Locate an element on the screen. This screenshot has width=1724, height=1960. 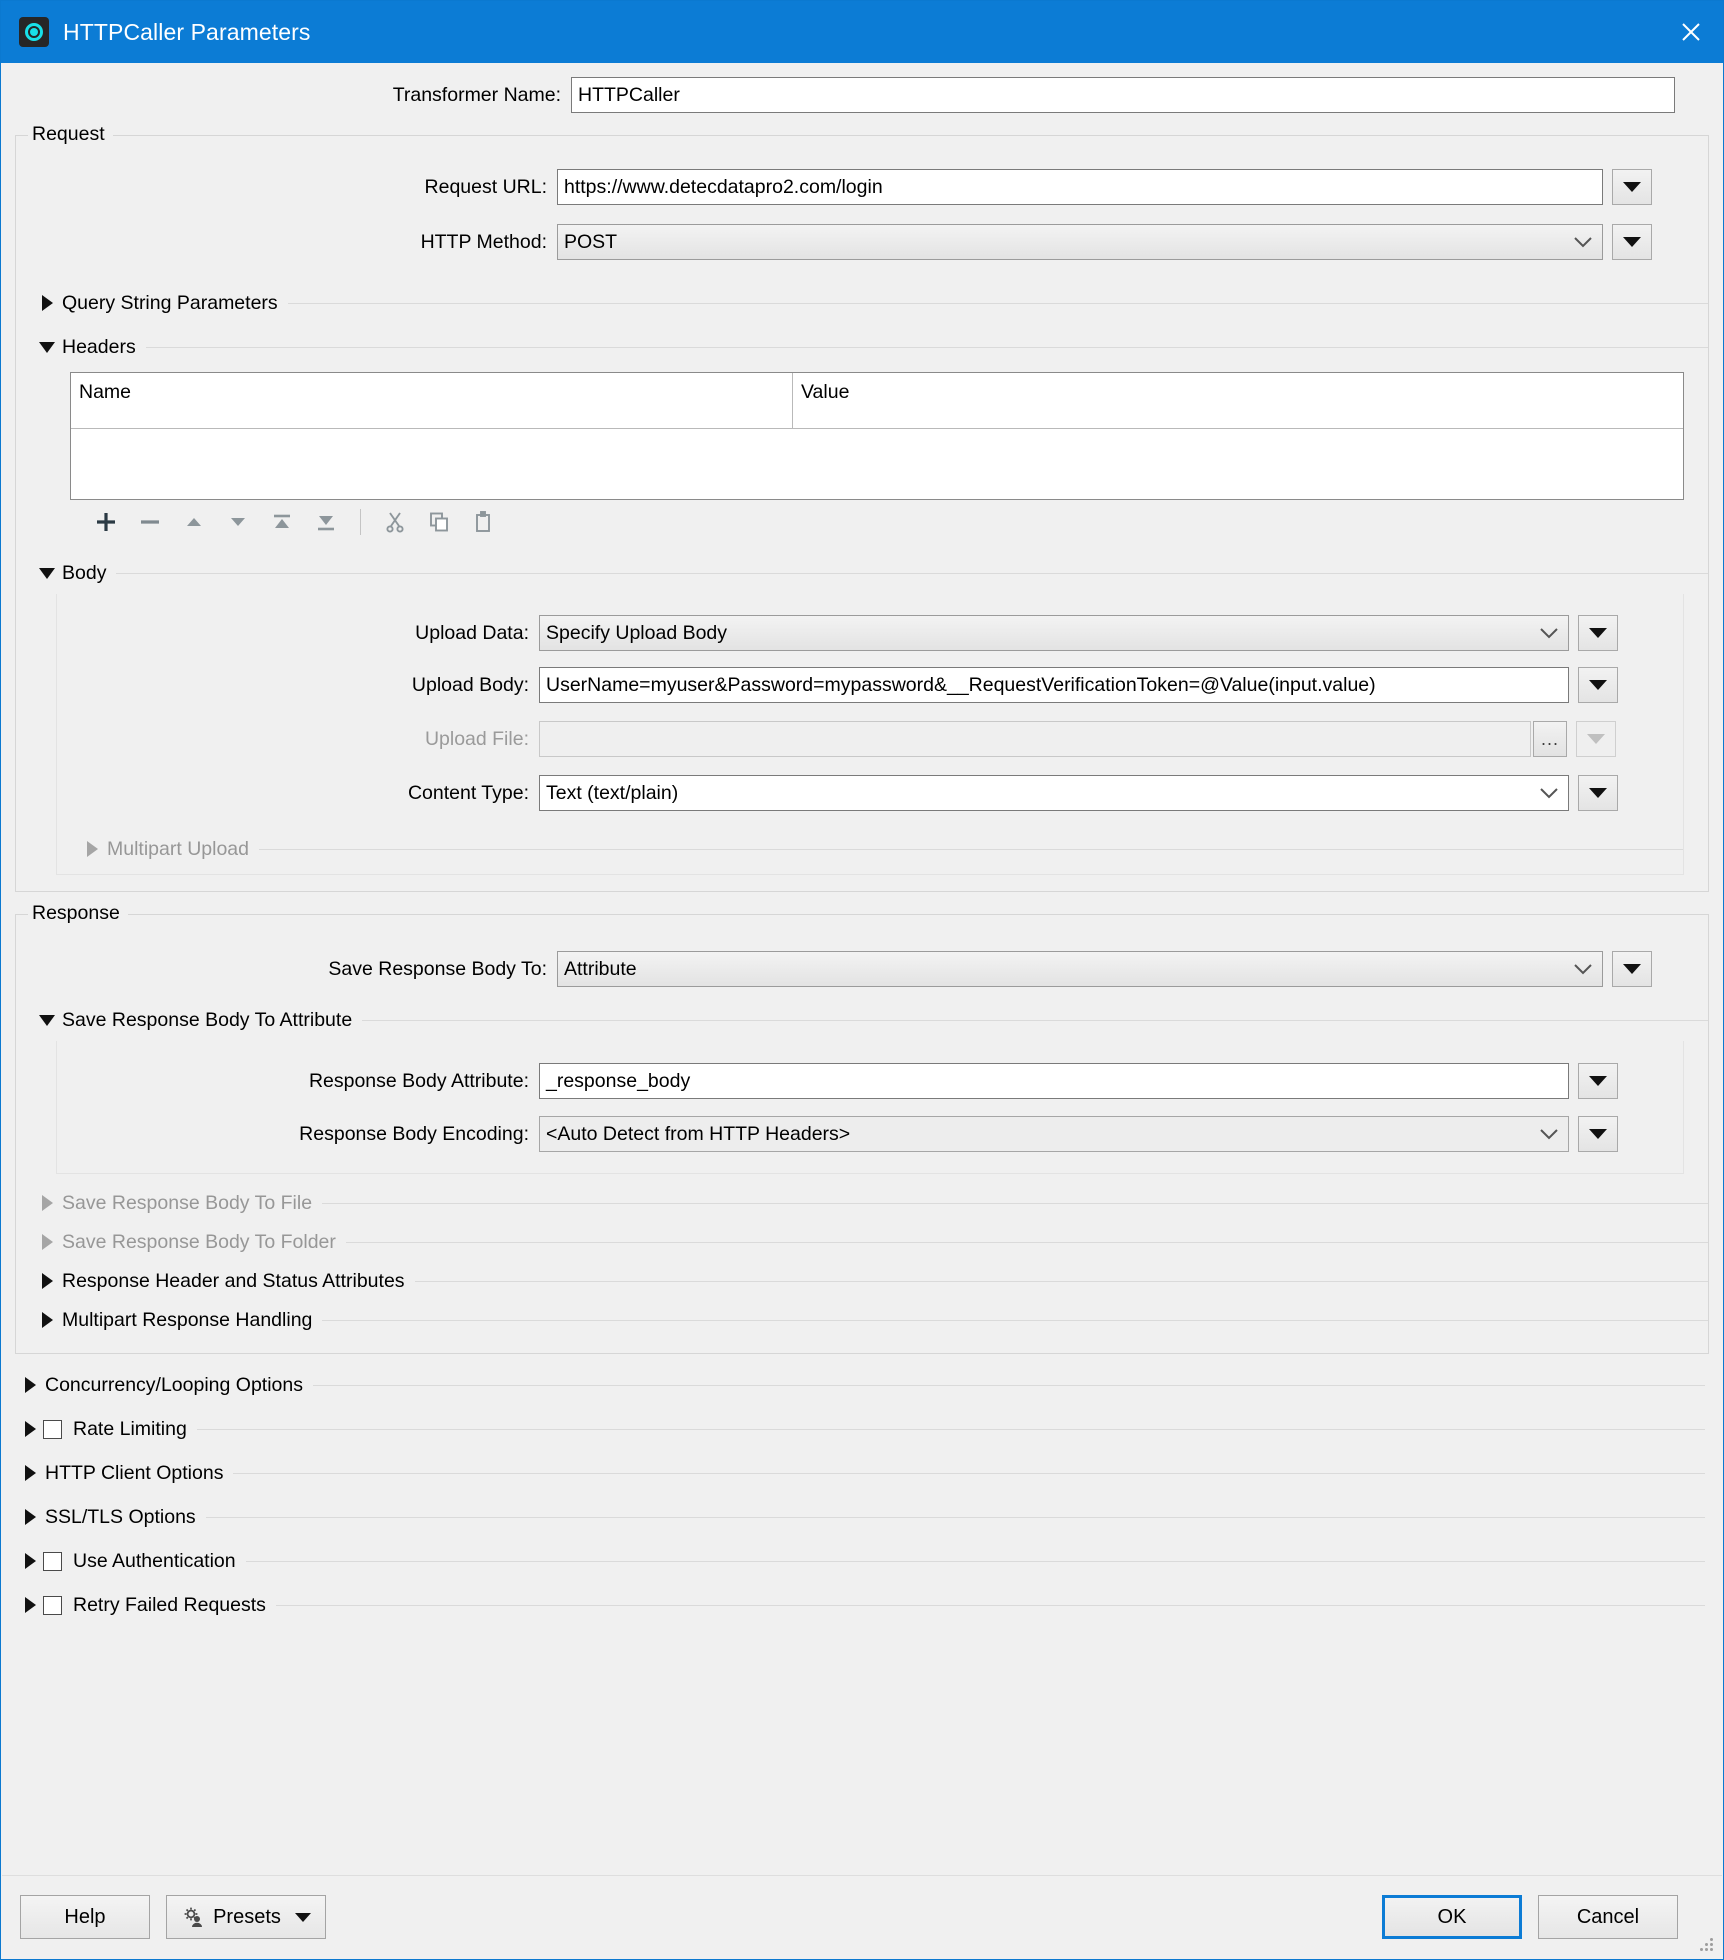
move-to-bottom-button is located at coordinates (326, 522).